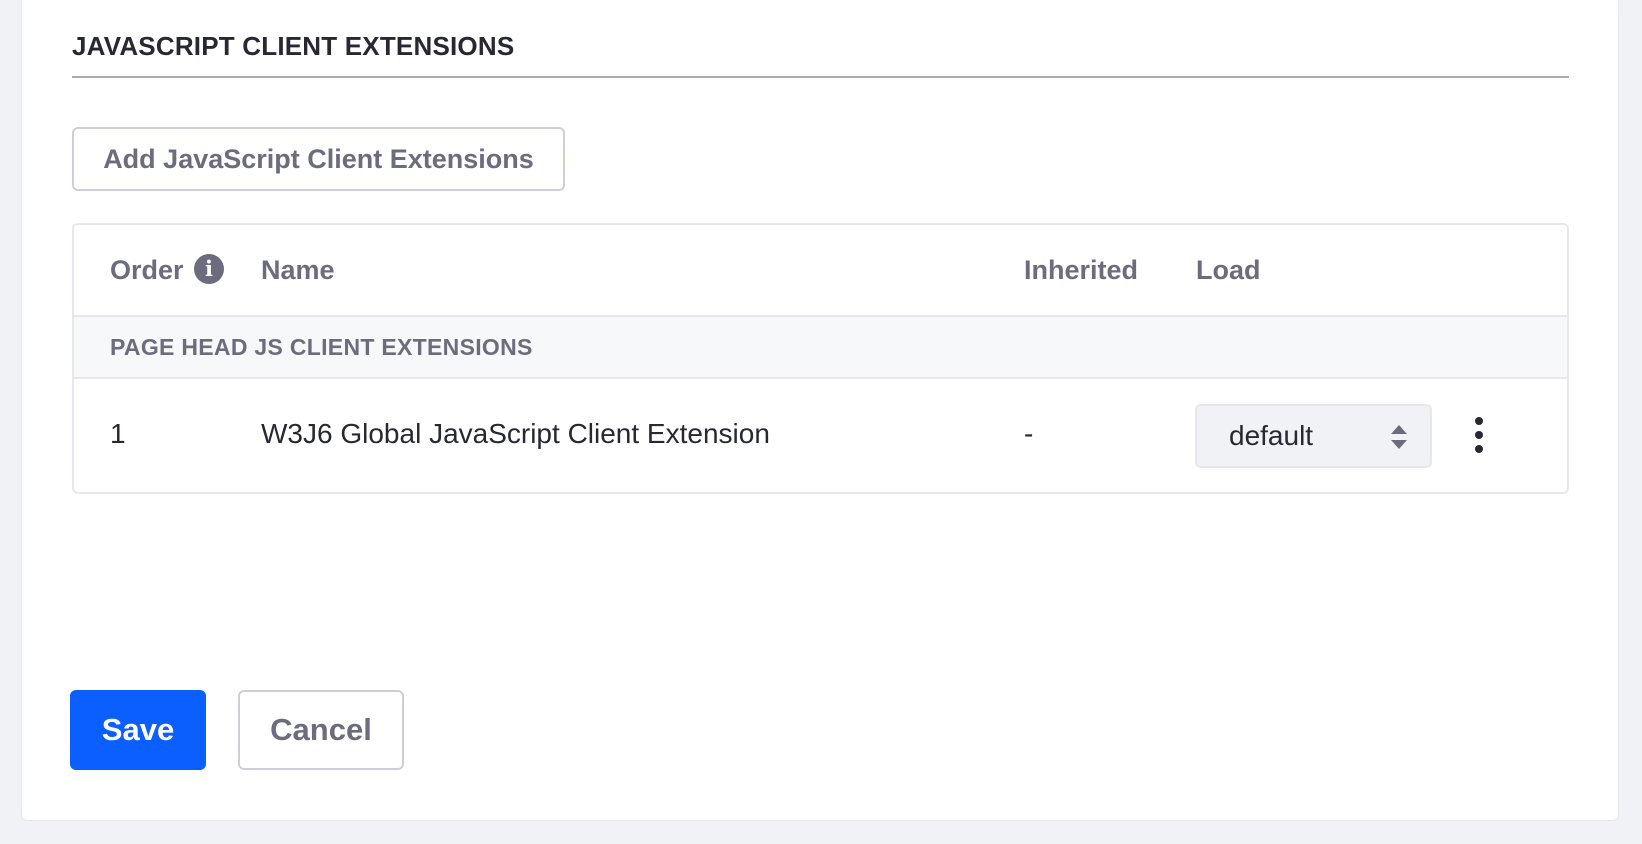 The height and width of the screenshot is (844, 1642). What do you see at coordinates (1228, 270) in the screenshot?
I see `column-header-load: Load` at bounding box center [1228, 270].